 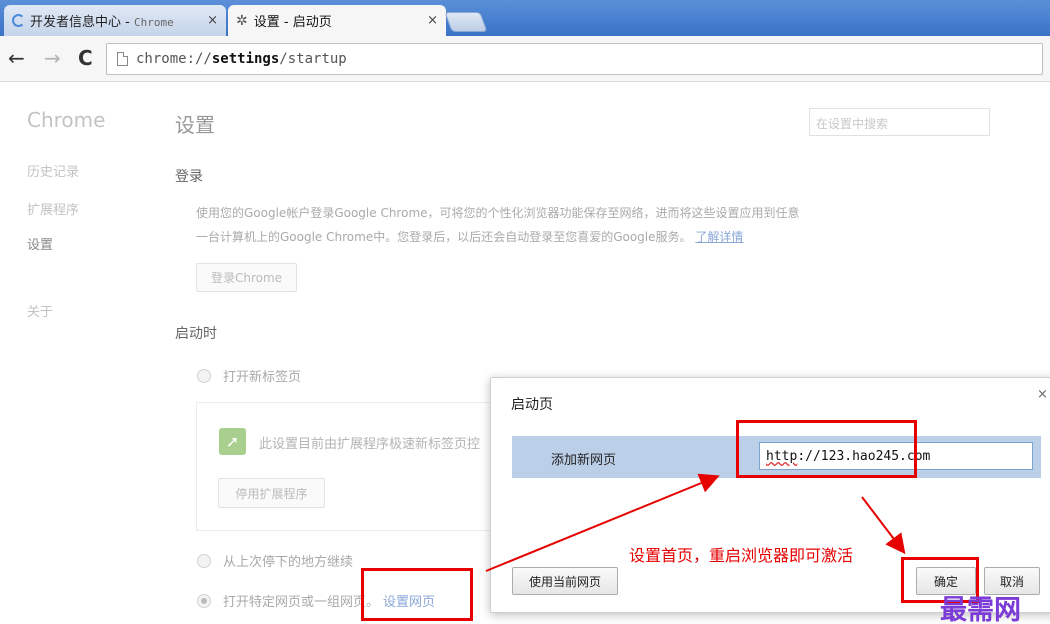 What do you see at coordinates (18, 20) in the screenshot?
I see `loading-spinner-icon` at bounding box center [18, 20].